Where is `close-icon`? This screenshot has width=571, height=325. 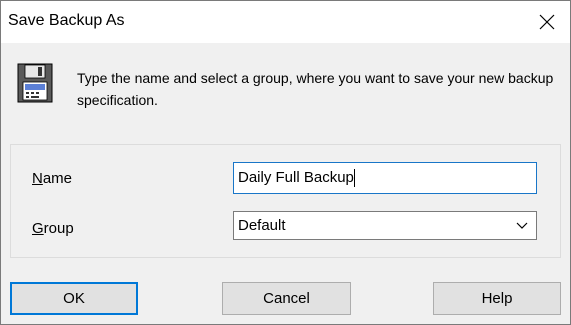 close-icon is located at coordinates (547, 22).